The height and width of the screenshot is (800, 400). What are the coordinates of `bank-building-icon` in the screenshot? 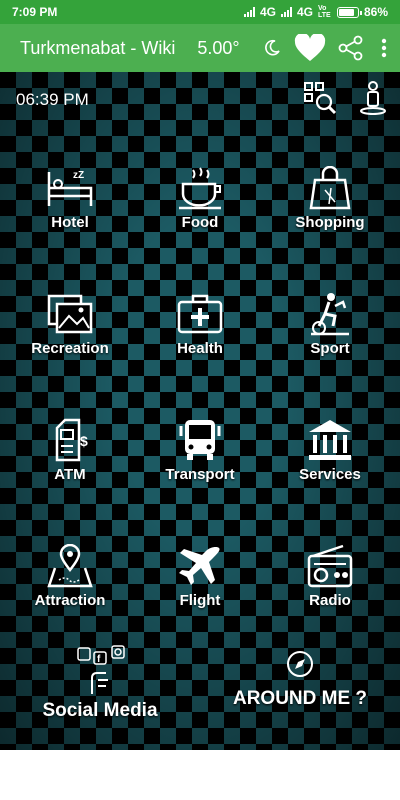 It's located at (330, 440).